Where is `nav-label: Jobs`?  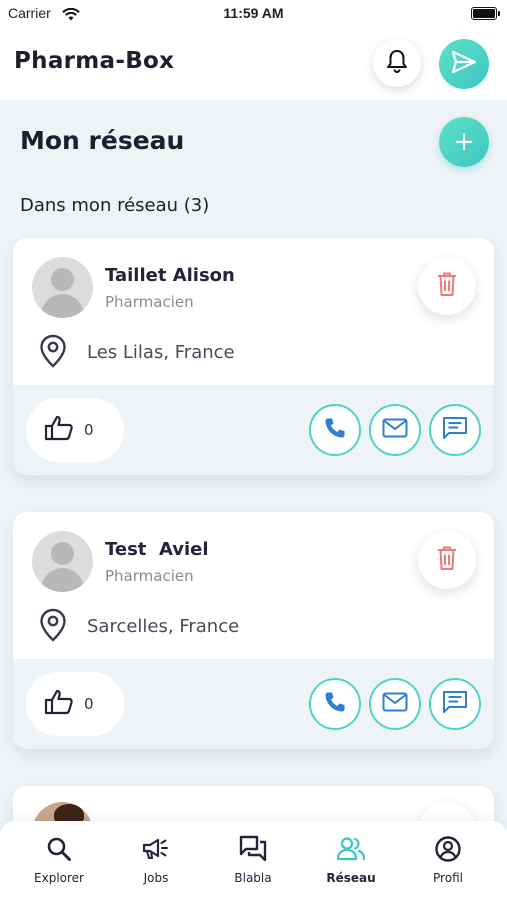
nav-label: Jobs is located at coordinates (156, 878).